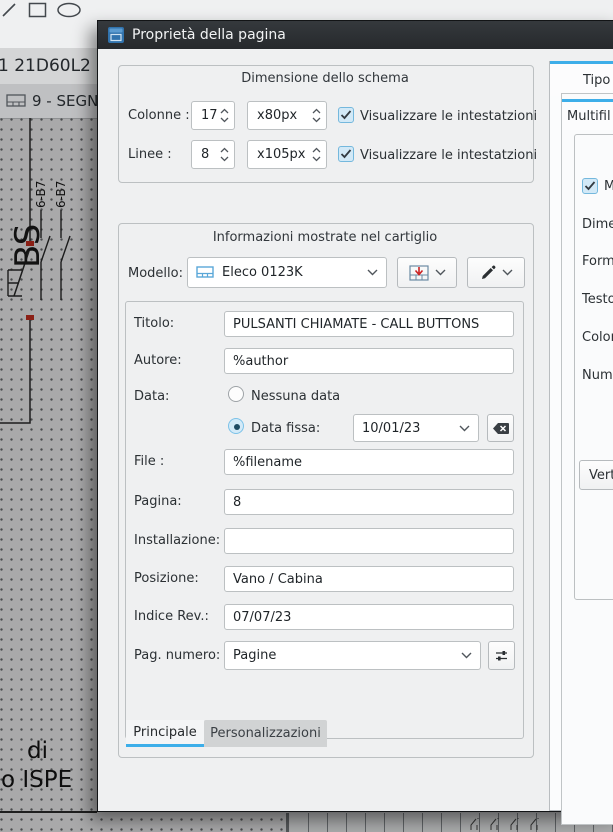  I want to click on rp-label-formula: Formu, so click(597, 261).